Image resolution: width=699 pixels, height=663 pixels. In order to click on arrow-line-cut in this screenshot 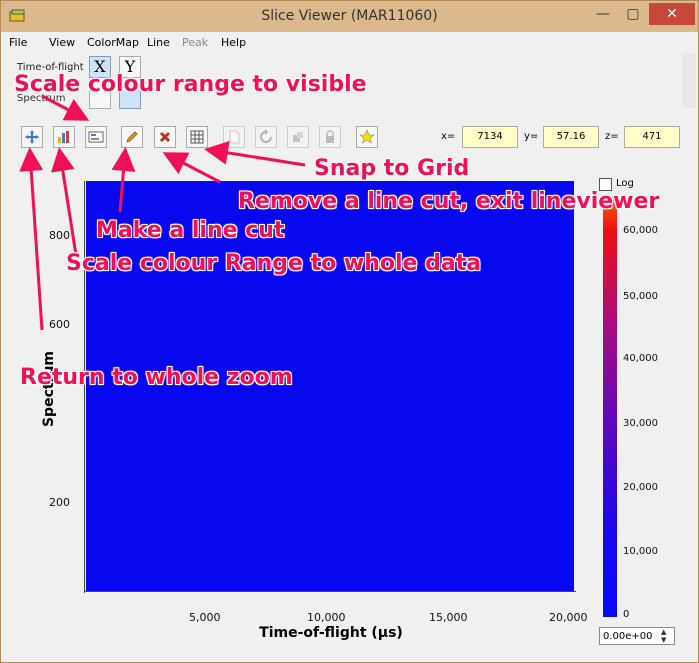, I will do `click(123, 180)`.